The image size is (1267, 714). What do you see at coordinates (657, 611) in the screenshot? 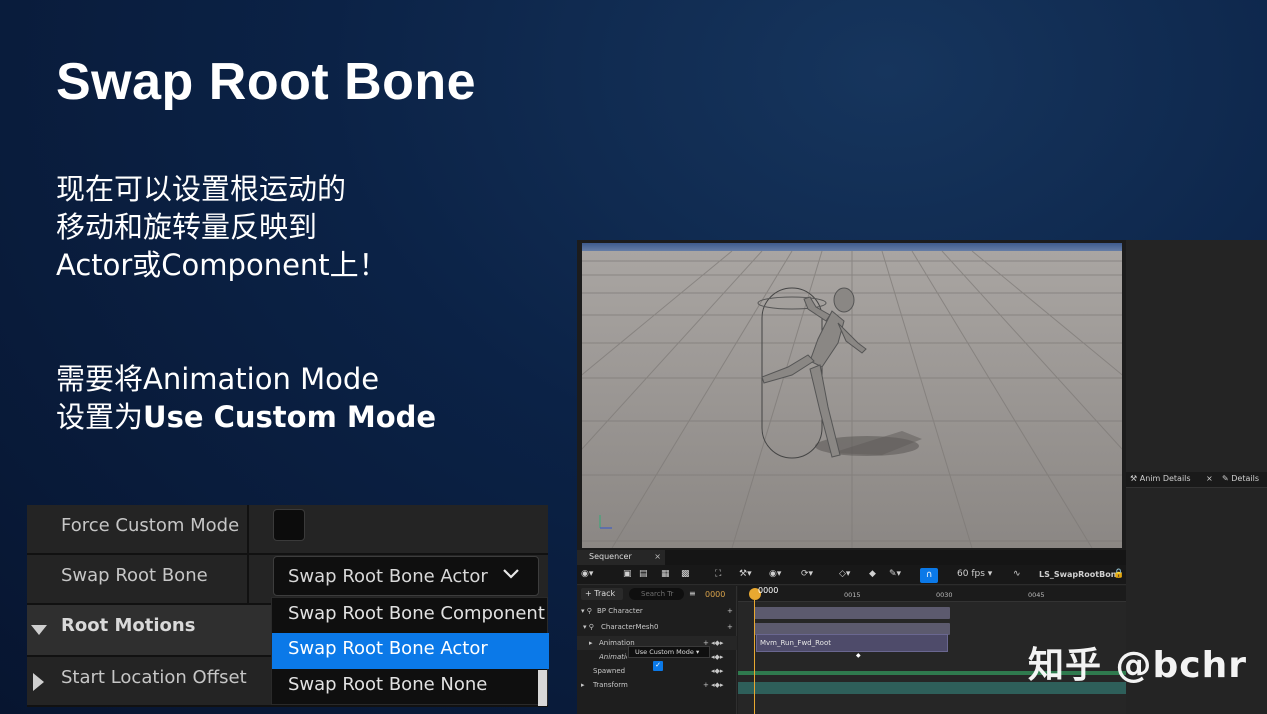
I see `track-bp-character: ▾ ⚲ BP Character +` at bounding box center [657, 611].